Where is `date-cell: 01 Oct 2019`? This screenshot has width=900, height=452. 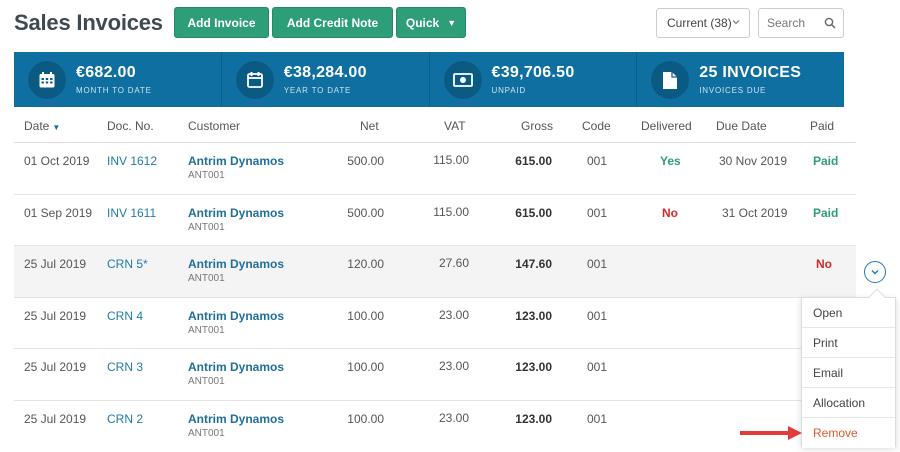
date-cell: 01 Oct 2019 is located at coordinates (57, 161).